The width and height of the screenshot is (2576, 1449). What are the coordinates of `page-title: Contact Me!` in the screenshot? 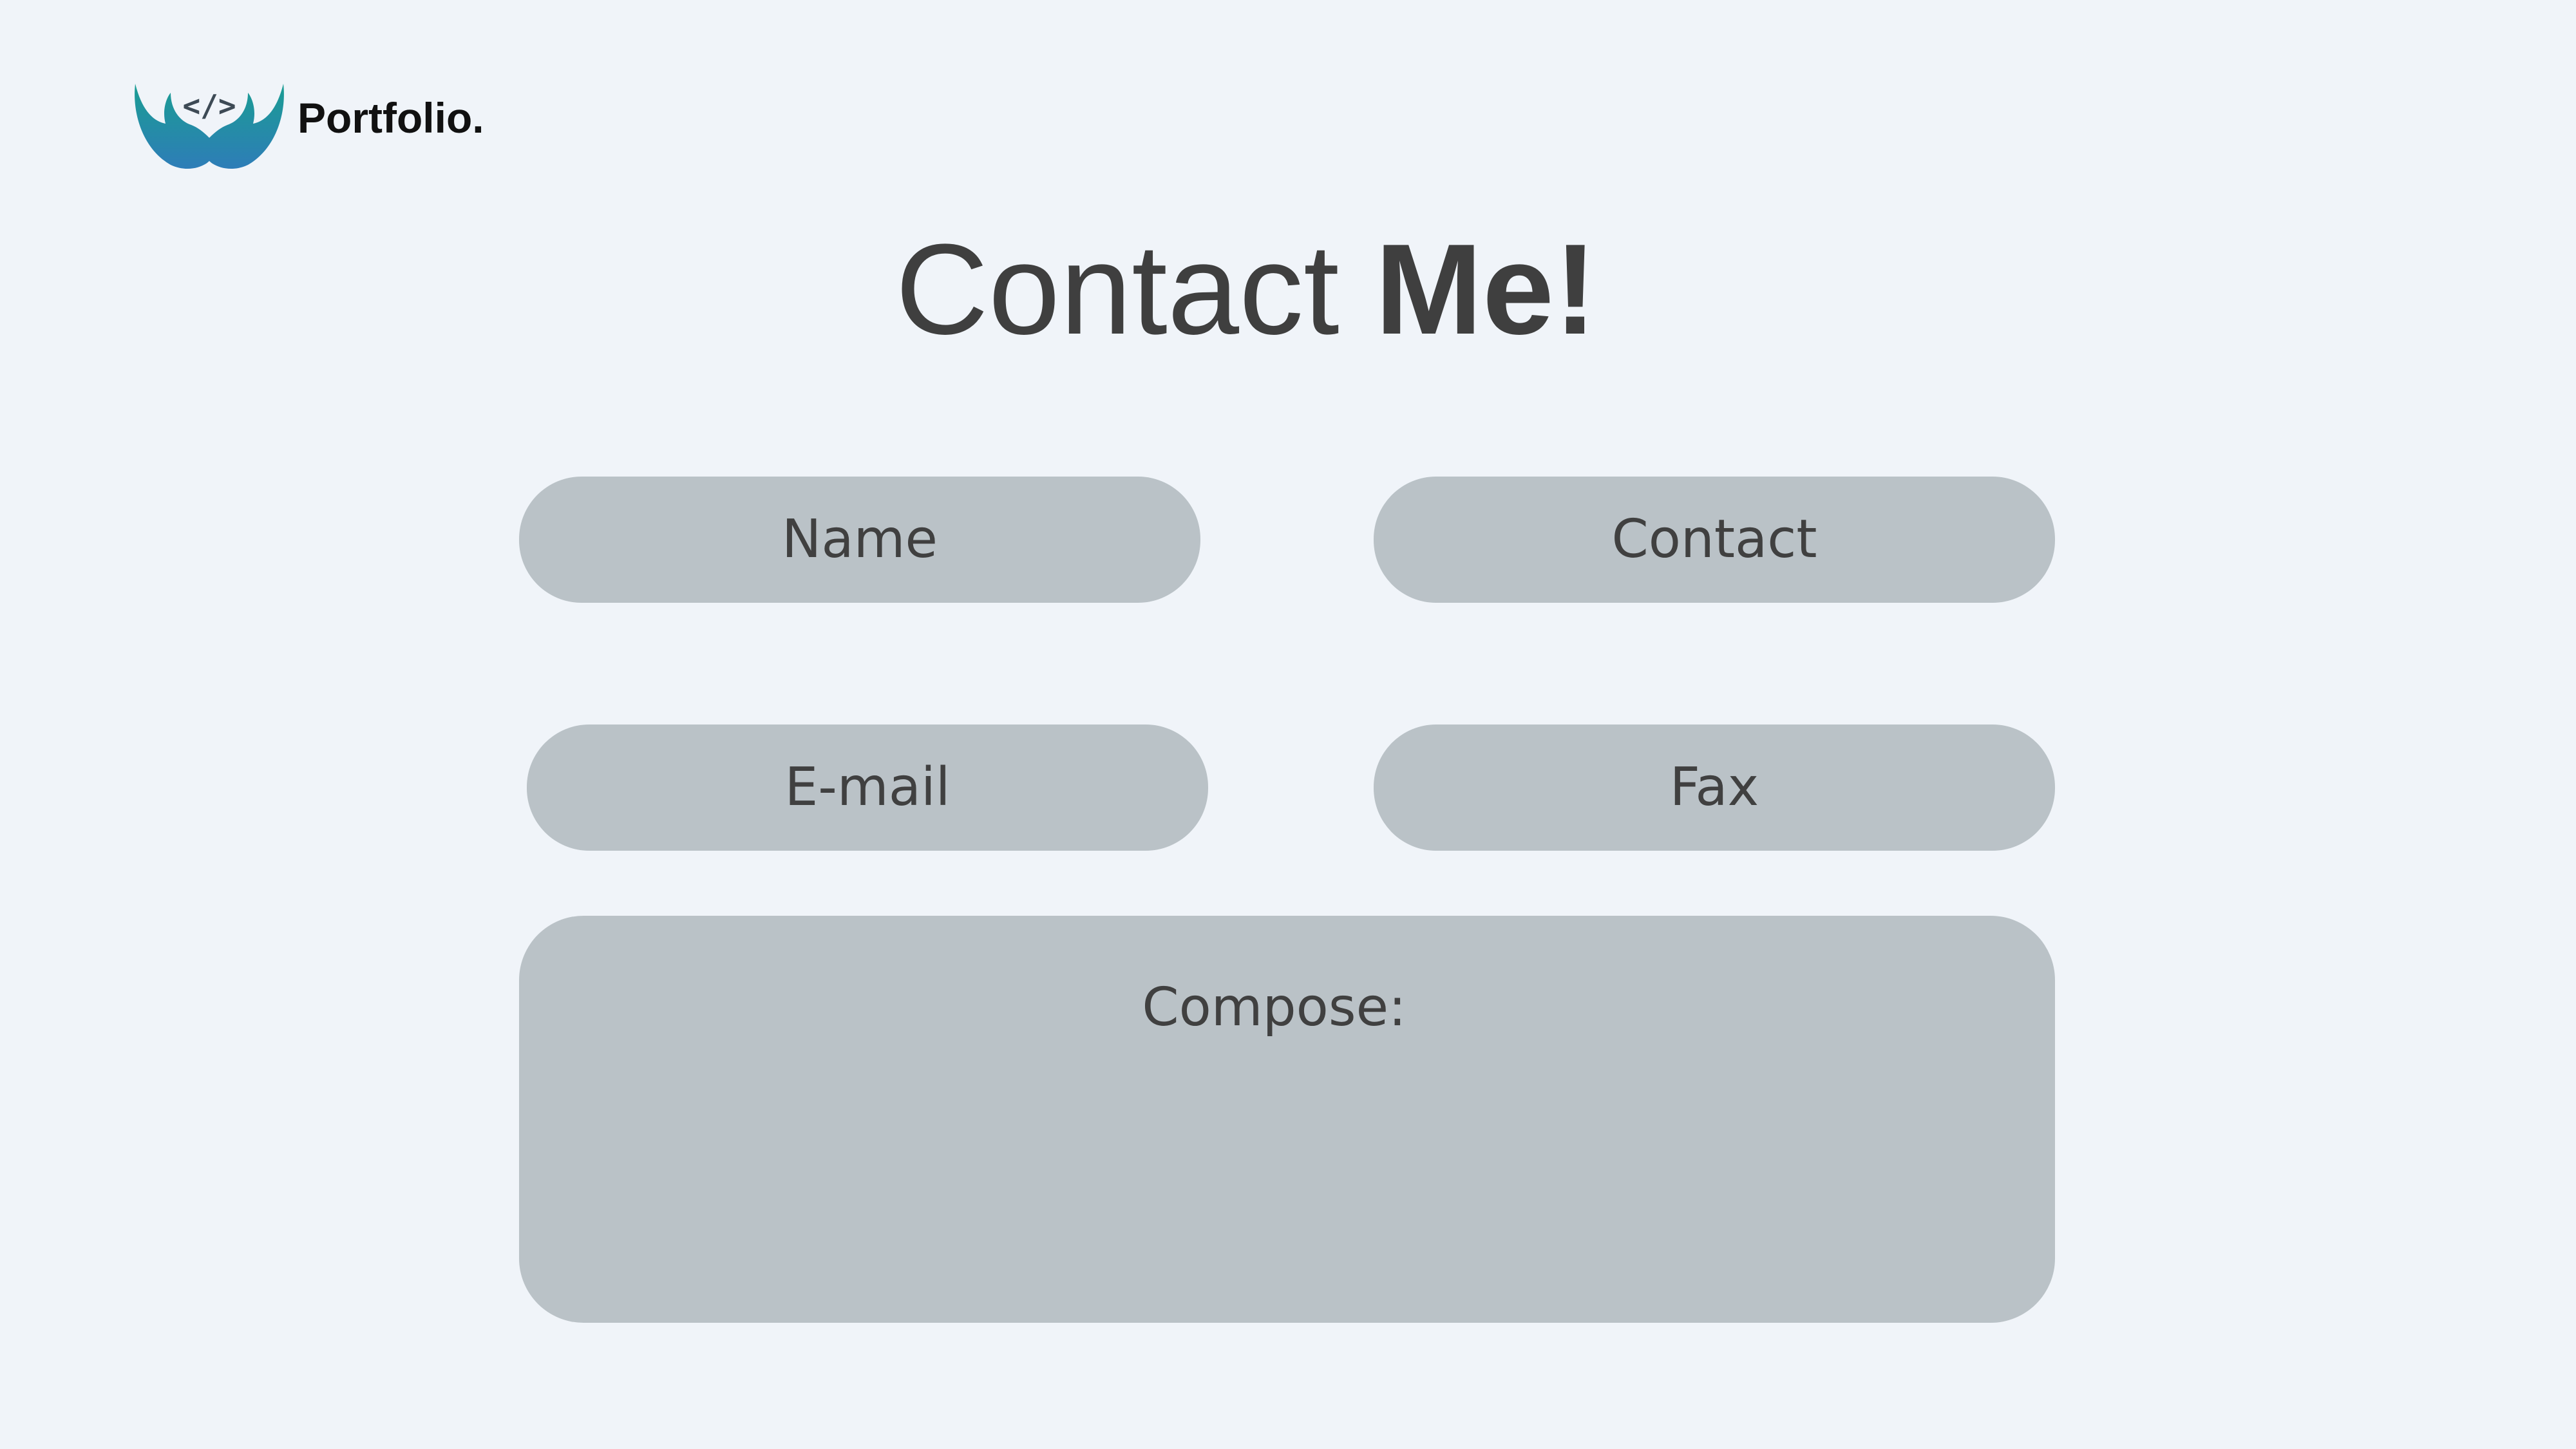 It's located at (1246, 289).